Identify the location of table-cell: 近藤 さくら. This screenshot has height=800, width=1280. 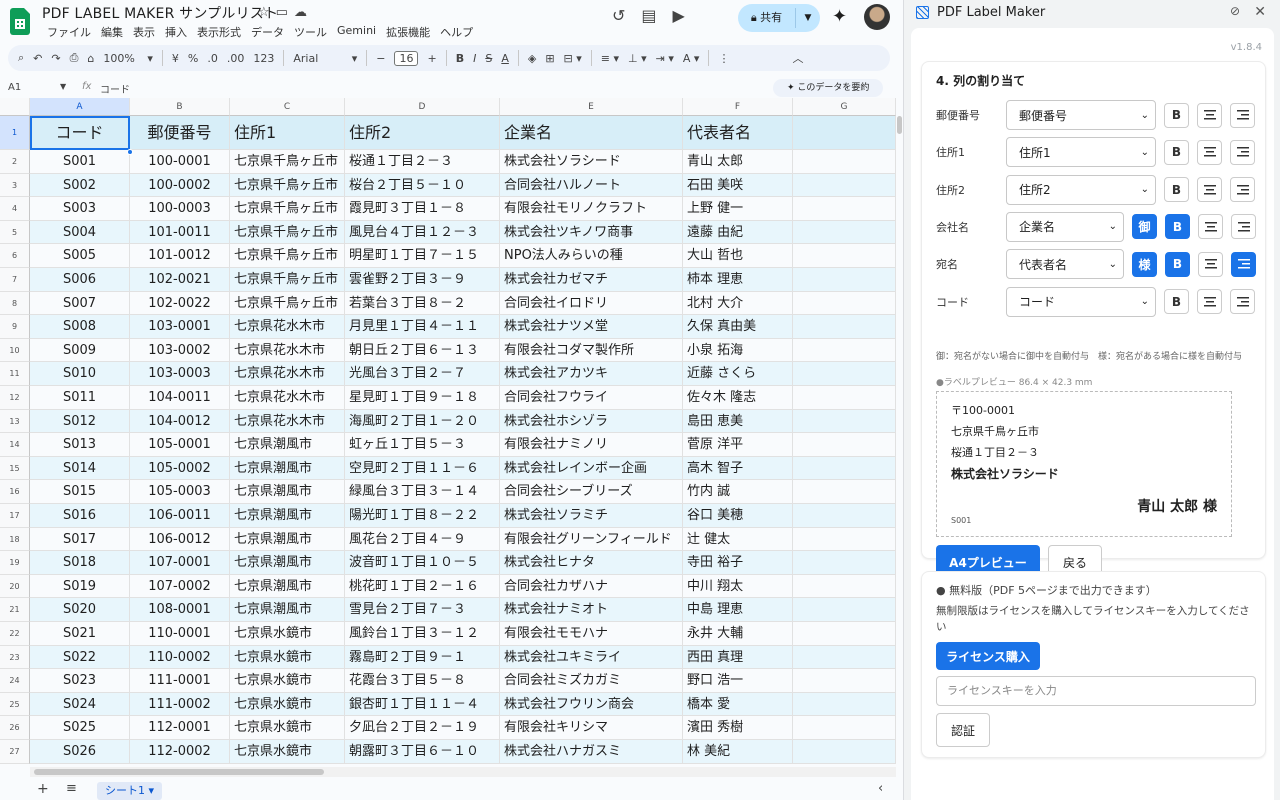
(738, 374).